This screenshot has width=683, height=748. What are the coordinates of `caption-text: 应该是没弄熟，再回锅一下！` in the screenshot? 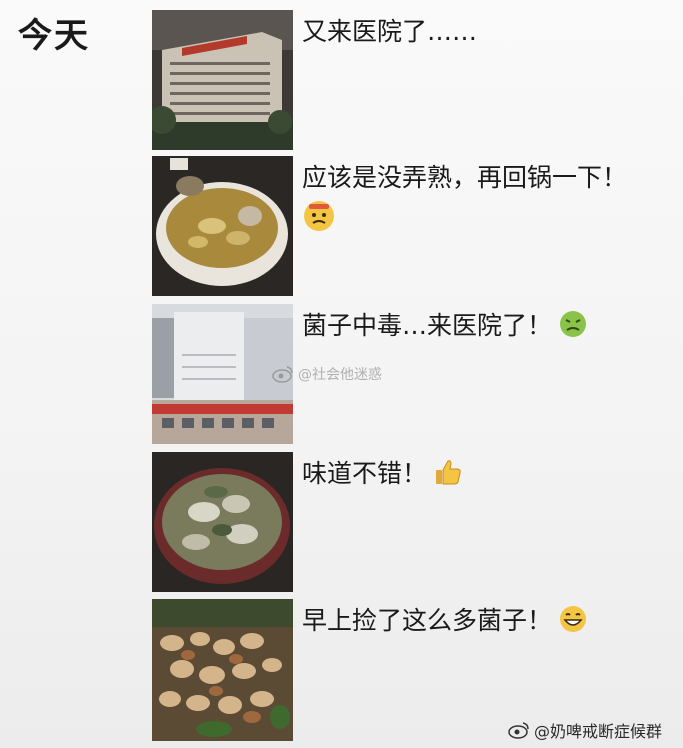 It's located at (465, 177).